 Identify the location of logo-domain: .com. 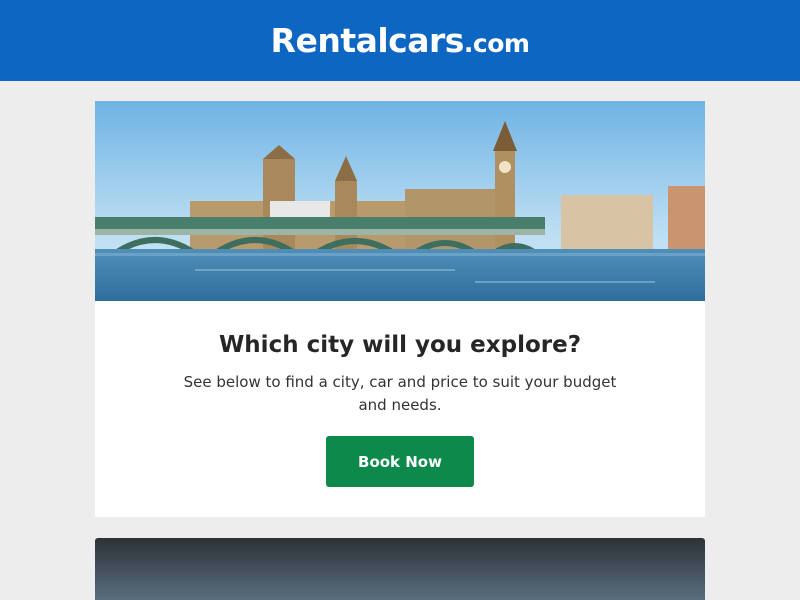
(496, 43).